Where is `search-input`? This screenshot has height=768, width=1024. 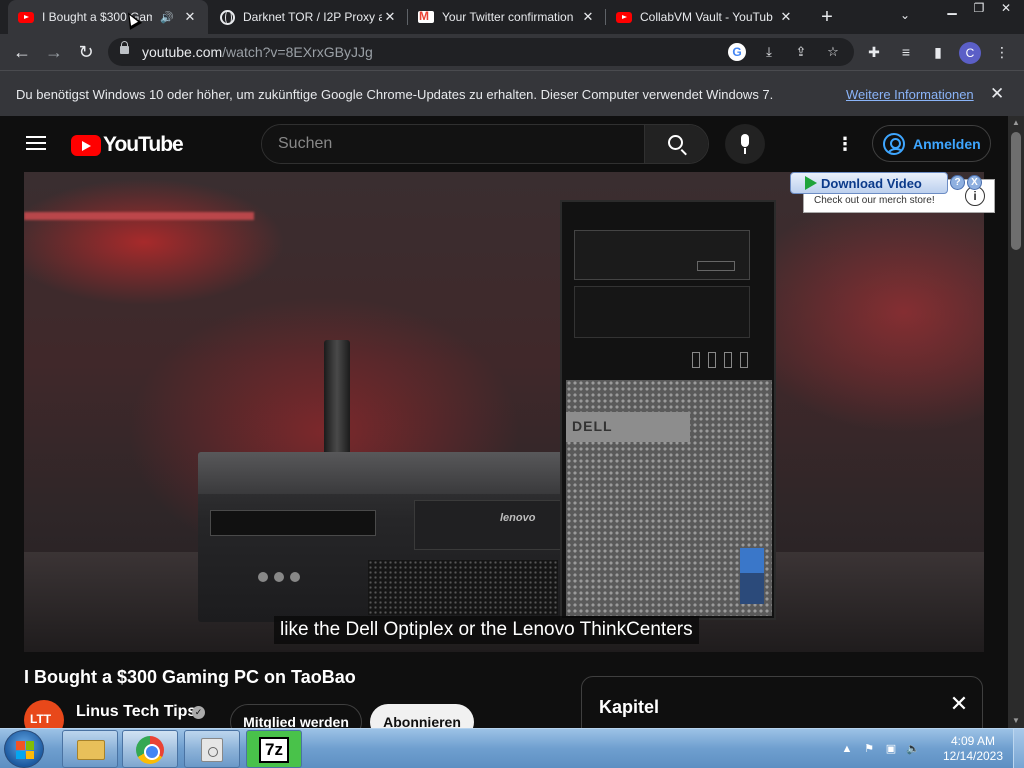 search-input is located at coordinates (454, 144).